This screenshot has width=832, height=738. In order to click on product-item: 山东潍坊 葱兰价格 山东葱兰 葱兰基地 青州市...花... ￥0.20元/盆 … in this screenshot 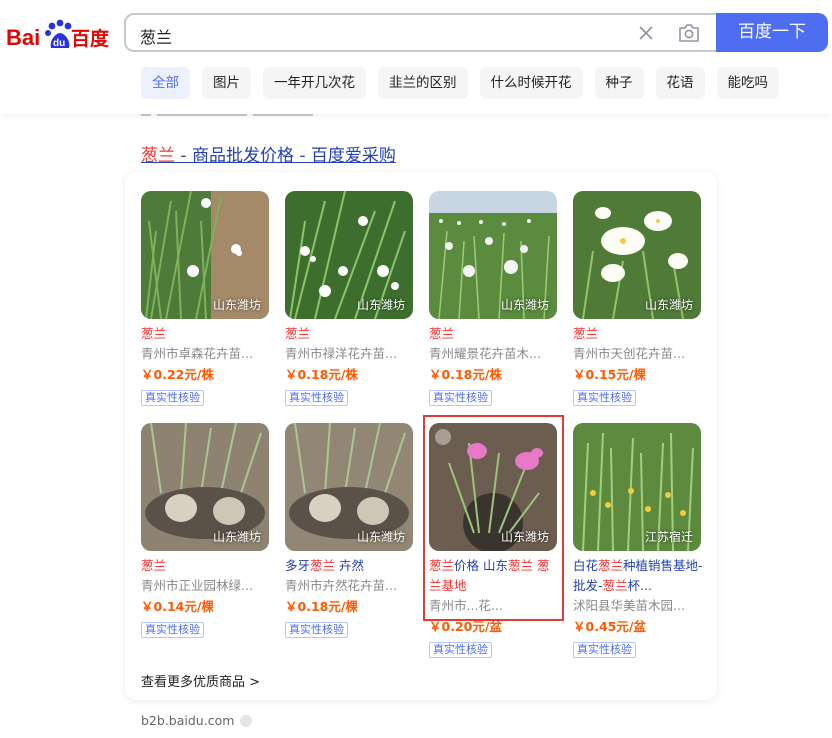, I will do `click(495, 540)`.